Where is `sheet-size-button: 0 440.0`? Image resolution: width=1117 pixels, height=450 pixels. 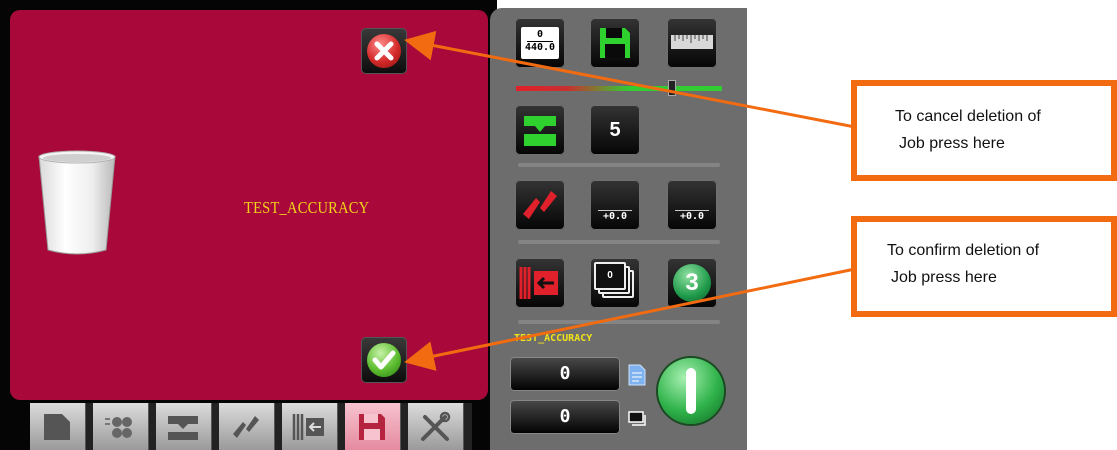 sheet-size-button: 0 440.0 is located at coordinates (540, 43).